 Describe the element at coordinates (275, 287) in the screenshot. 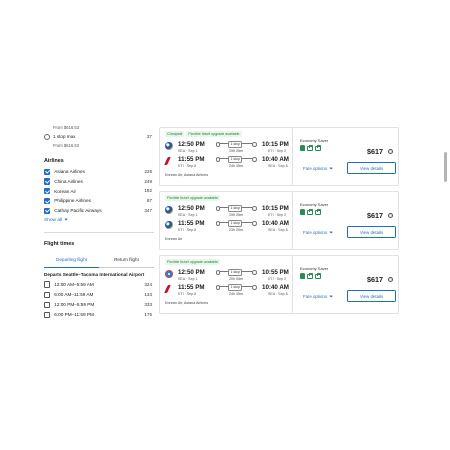

I see `arrival-time: 10:40 AM` at that location.